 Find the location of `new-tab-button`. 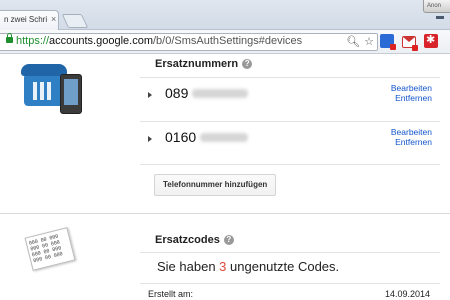

new-tab-button is located at coordinates (75, 21).